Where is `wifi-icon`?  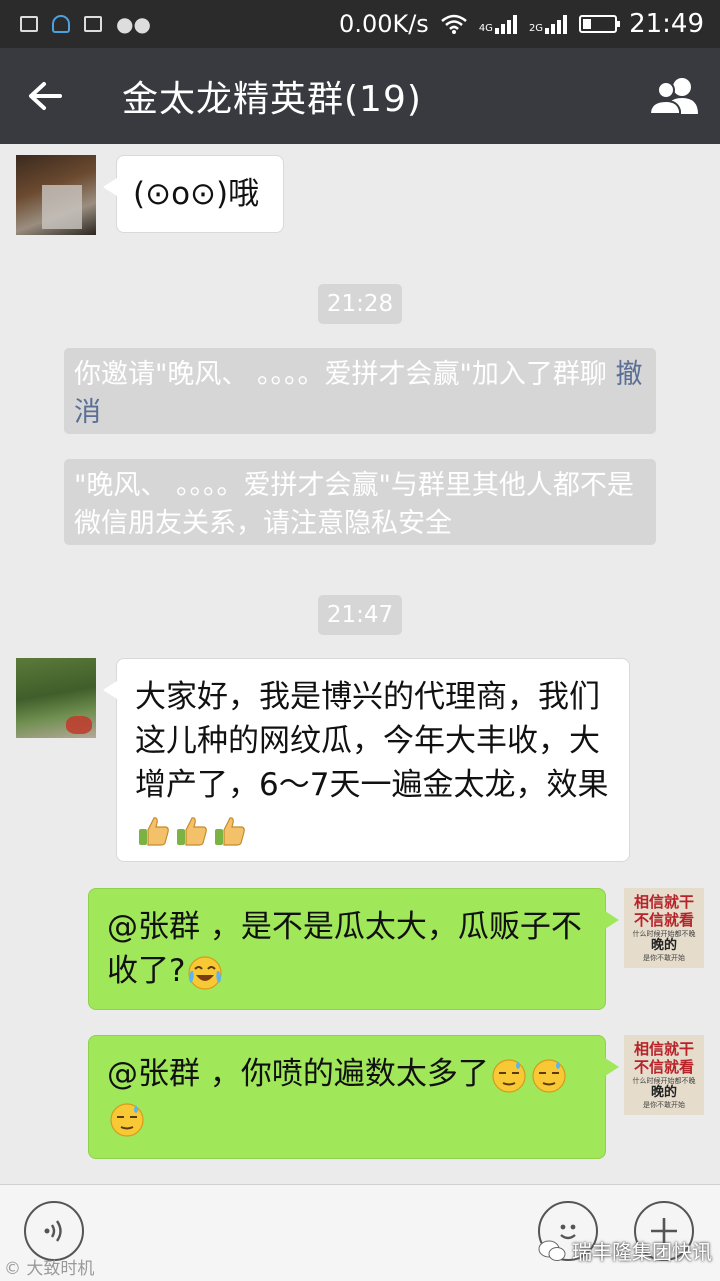
wifi-icon is located at coordinates (454, 24).